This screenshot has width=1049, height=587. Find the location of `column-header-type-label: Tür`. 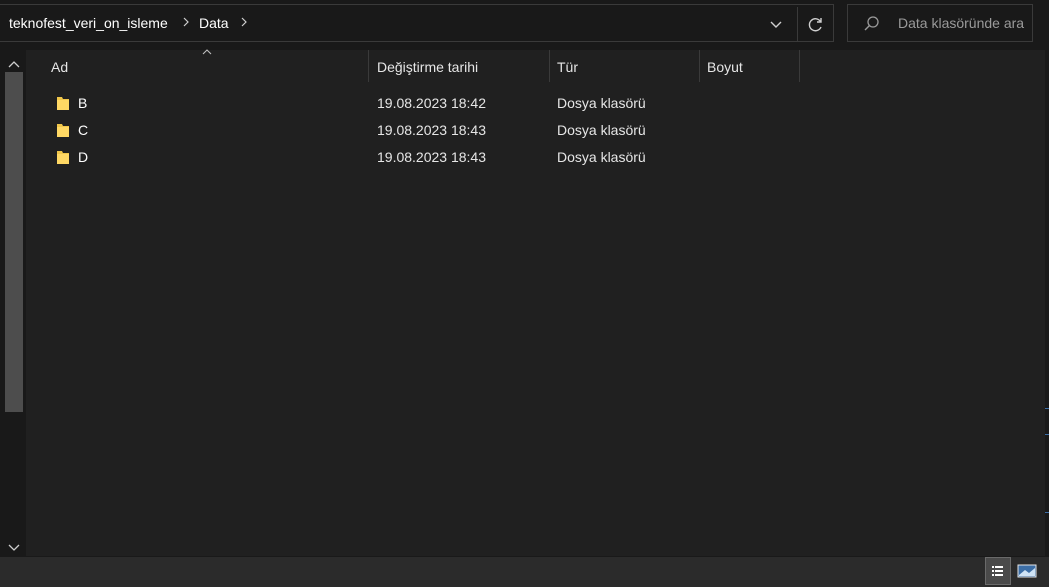

column-header-type-label: Tür is located at coordinates (567, 67).